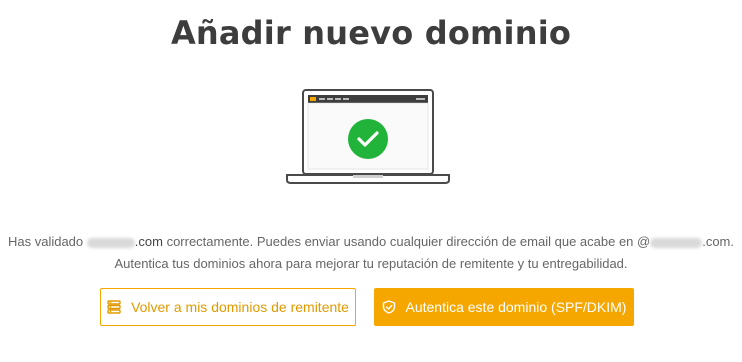  I want to click on domain-tld: .com, so click(148, 241).